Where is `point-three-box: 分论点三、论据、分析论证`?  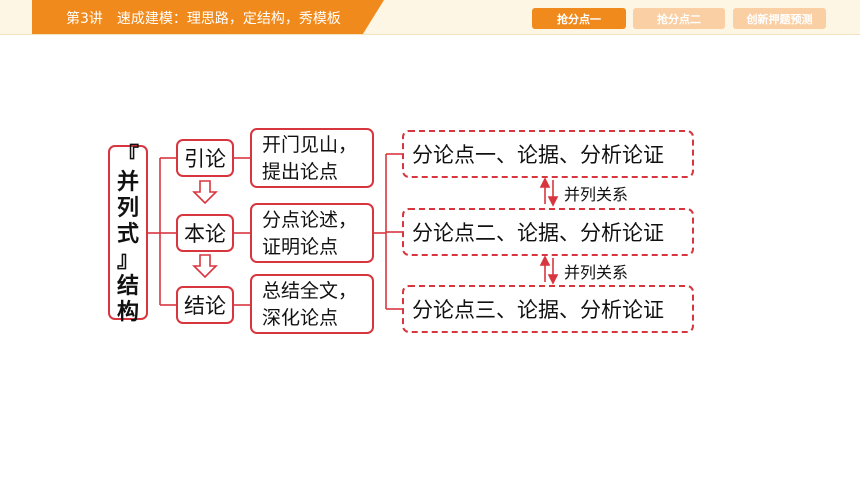
point-three-box: 分论点三、论据、分析论证 is located at coordinates (548, 309).